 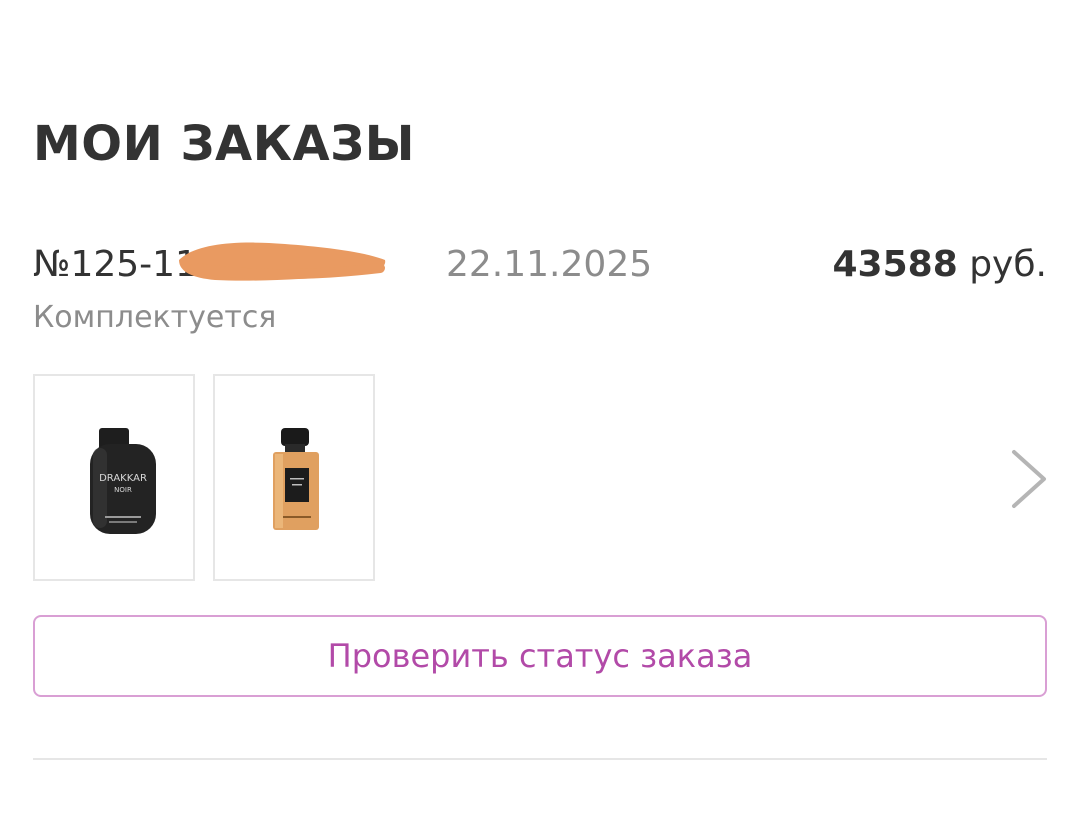 I want to click on divider, so click(x=540, y=759).